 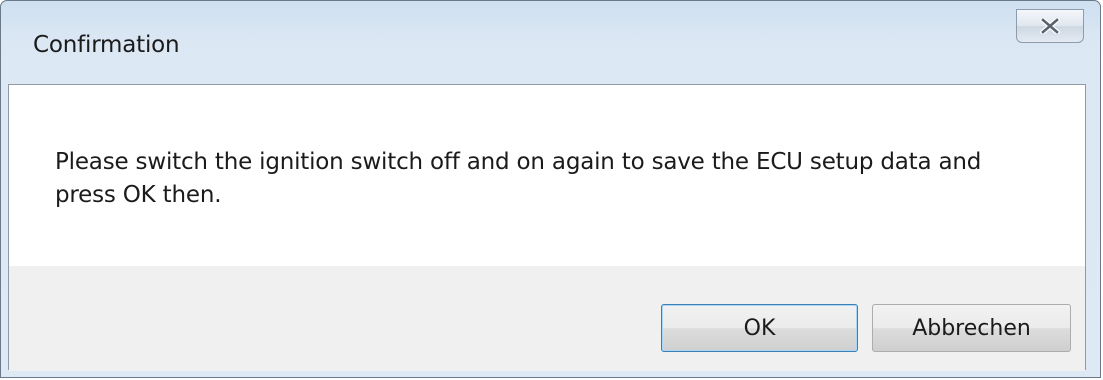 I want to click on message-line-2: press OK then., so click(x=138, y=195).